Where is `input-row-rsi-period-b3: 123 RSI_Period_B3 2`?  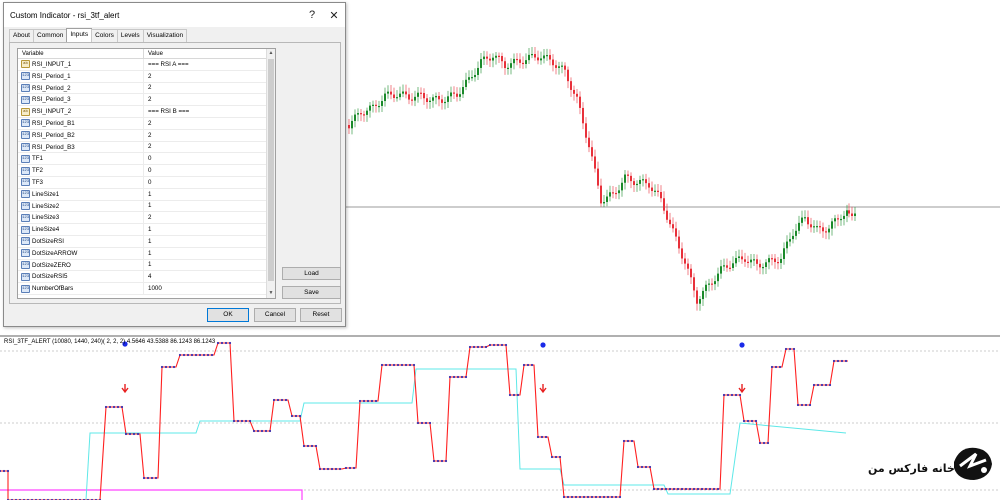 input-row-rsi-period-b3: 123 RSI_Period_B3 2 is located at coordinates (146, 147).